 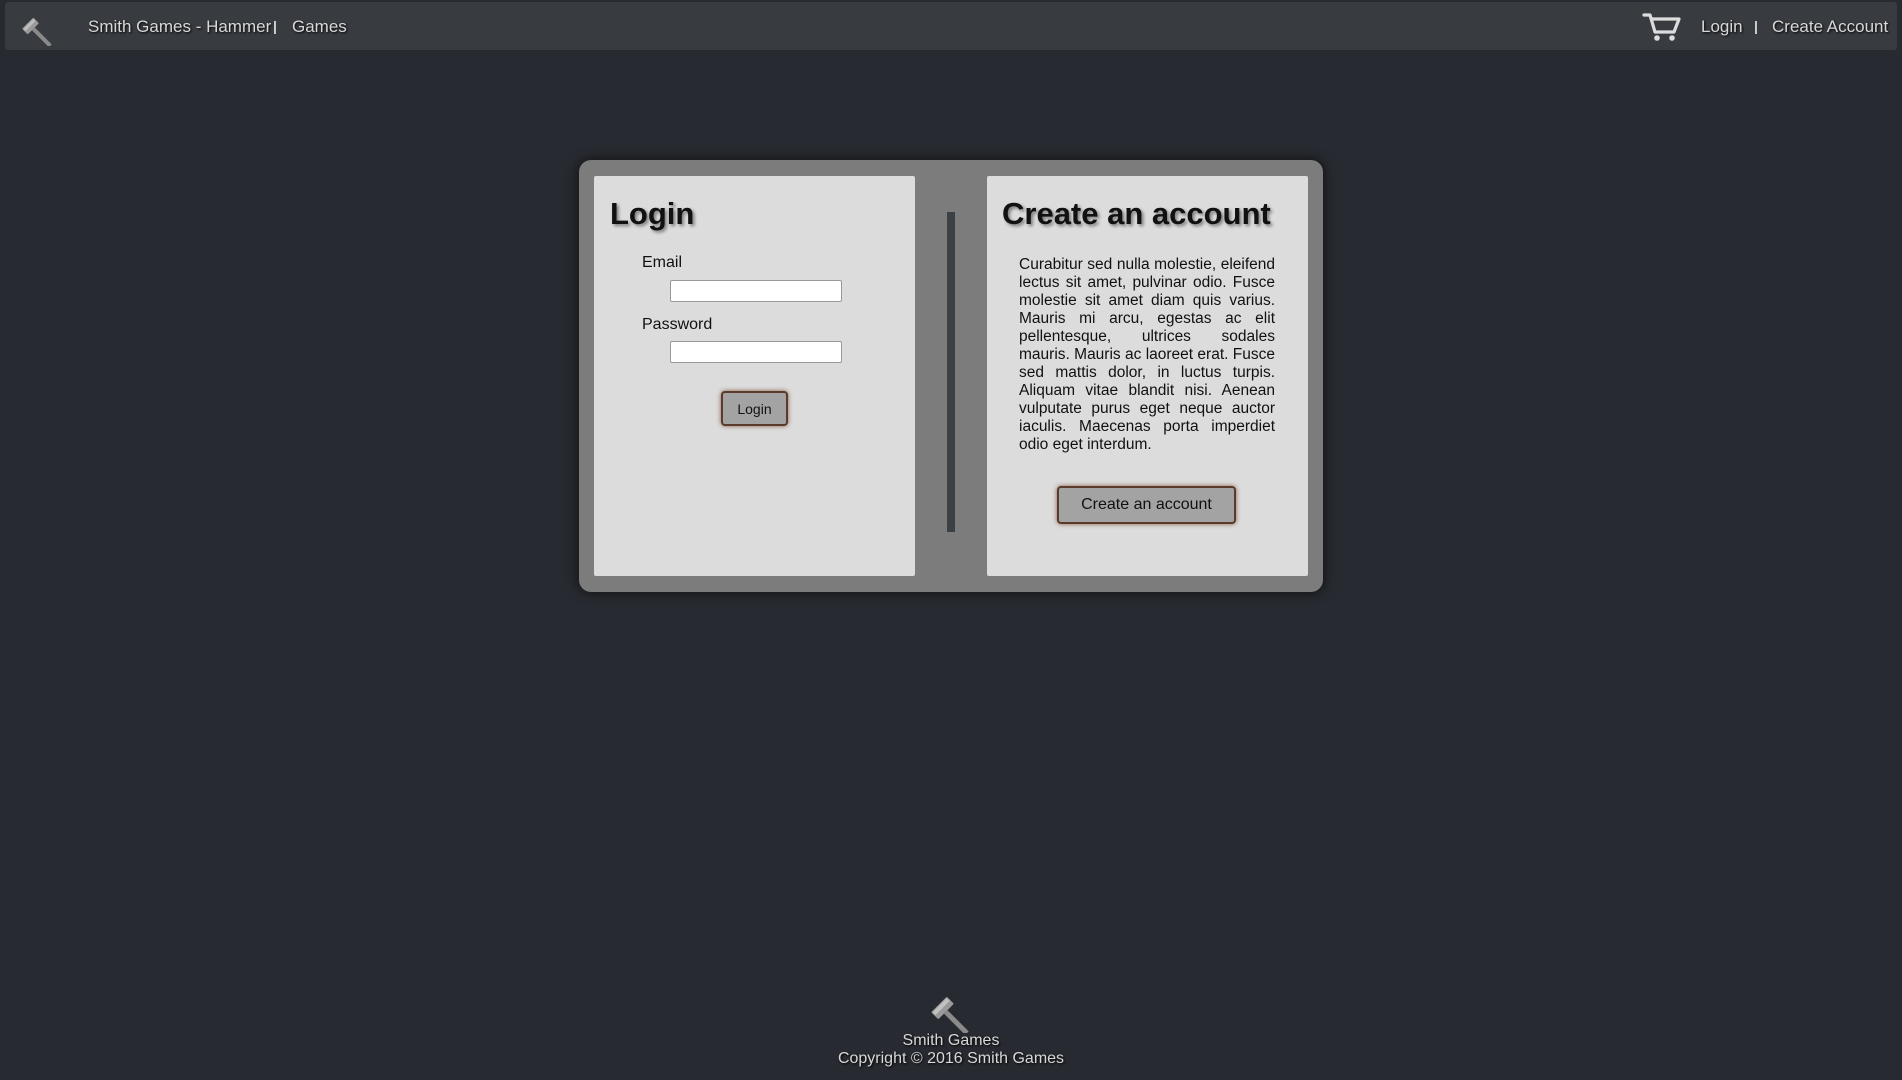 What do you see at coordinates (951, 1058) in the screenshot?
I see `footer-copyright: Copyright © 2016 Smith Games` at bounding box center [951, 1058].